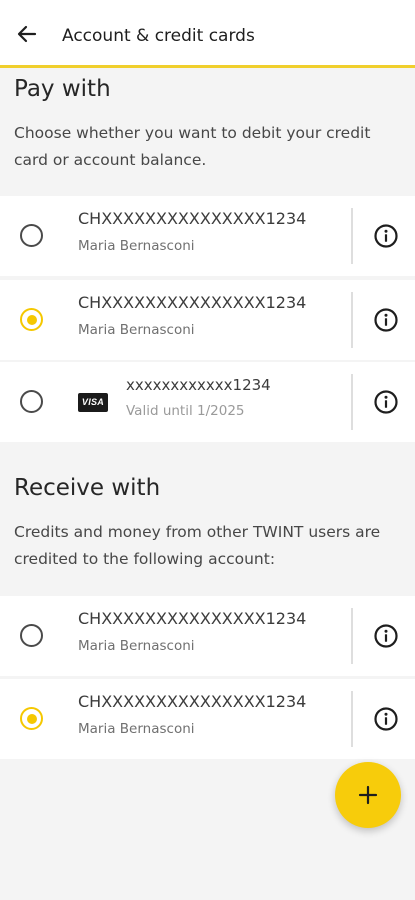  I want to click on receive-account-row: CHXXXXXXXXXXXXXXX1234 Maria Bernasconi, so click(207, 636).